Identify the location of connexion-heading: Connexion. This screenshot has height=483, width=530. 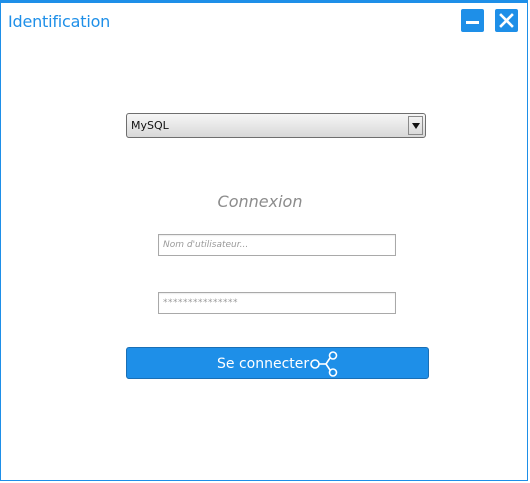
(260, 201).